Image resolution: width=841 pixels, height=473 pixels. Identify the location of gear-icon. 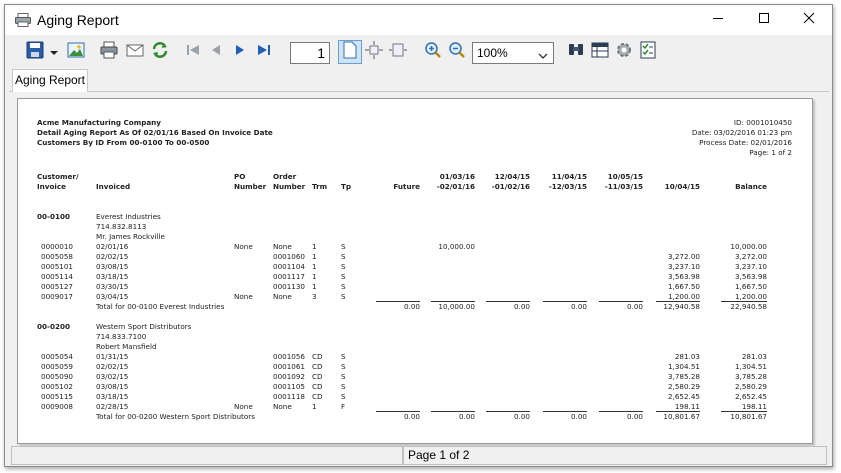
(624, 52).